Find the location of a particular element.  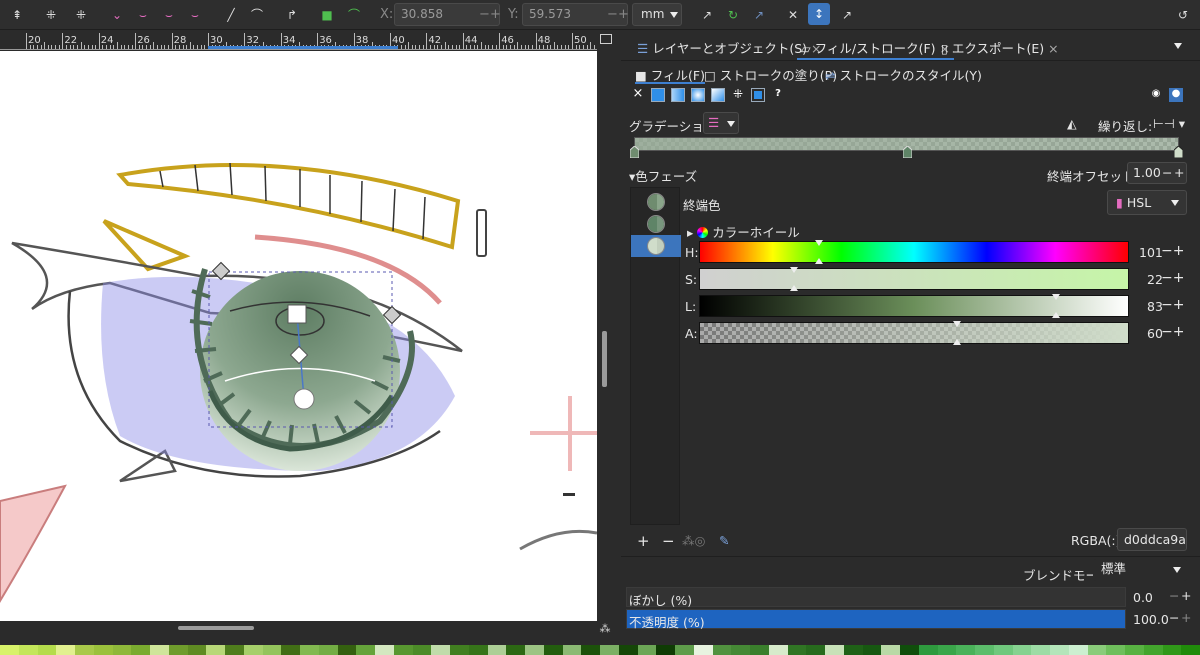

blur-increment: + is located at coordinates (1186, 595).